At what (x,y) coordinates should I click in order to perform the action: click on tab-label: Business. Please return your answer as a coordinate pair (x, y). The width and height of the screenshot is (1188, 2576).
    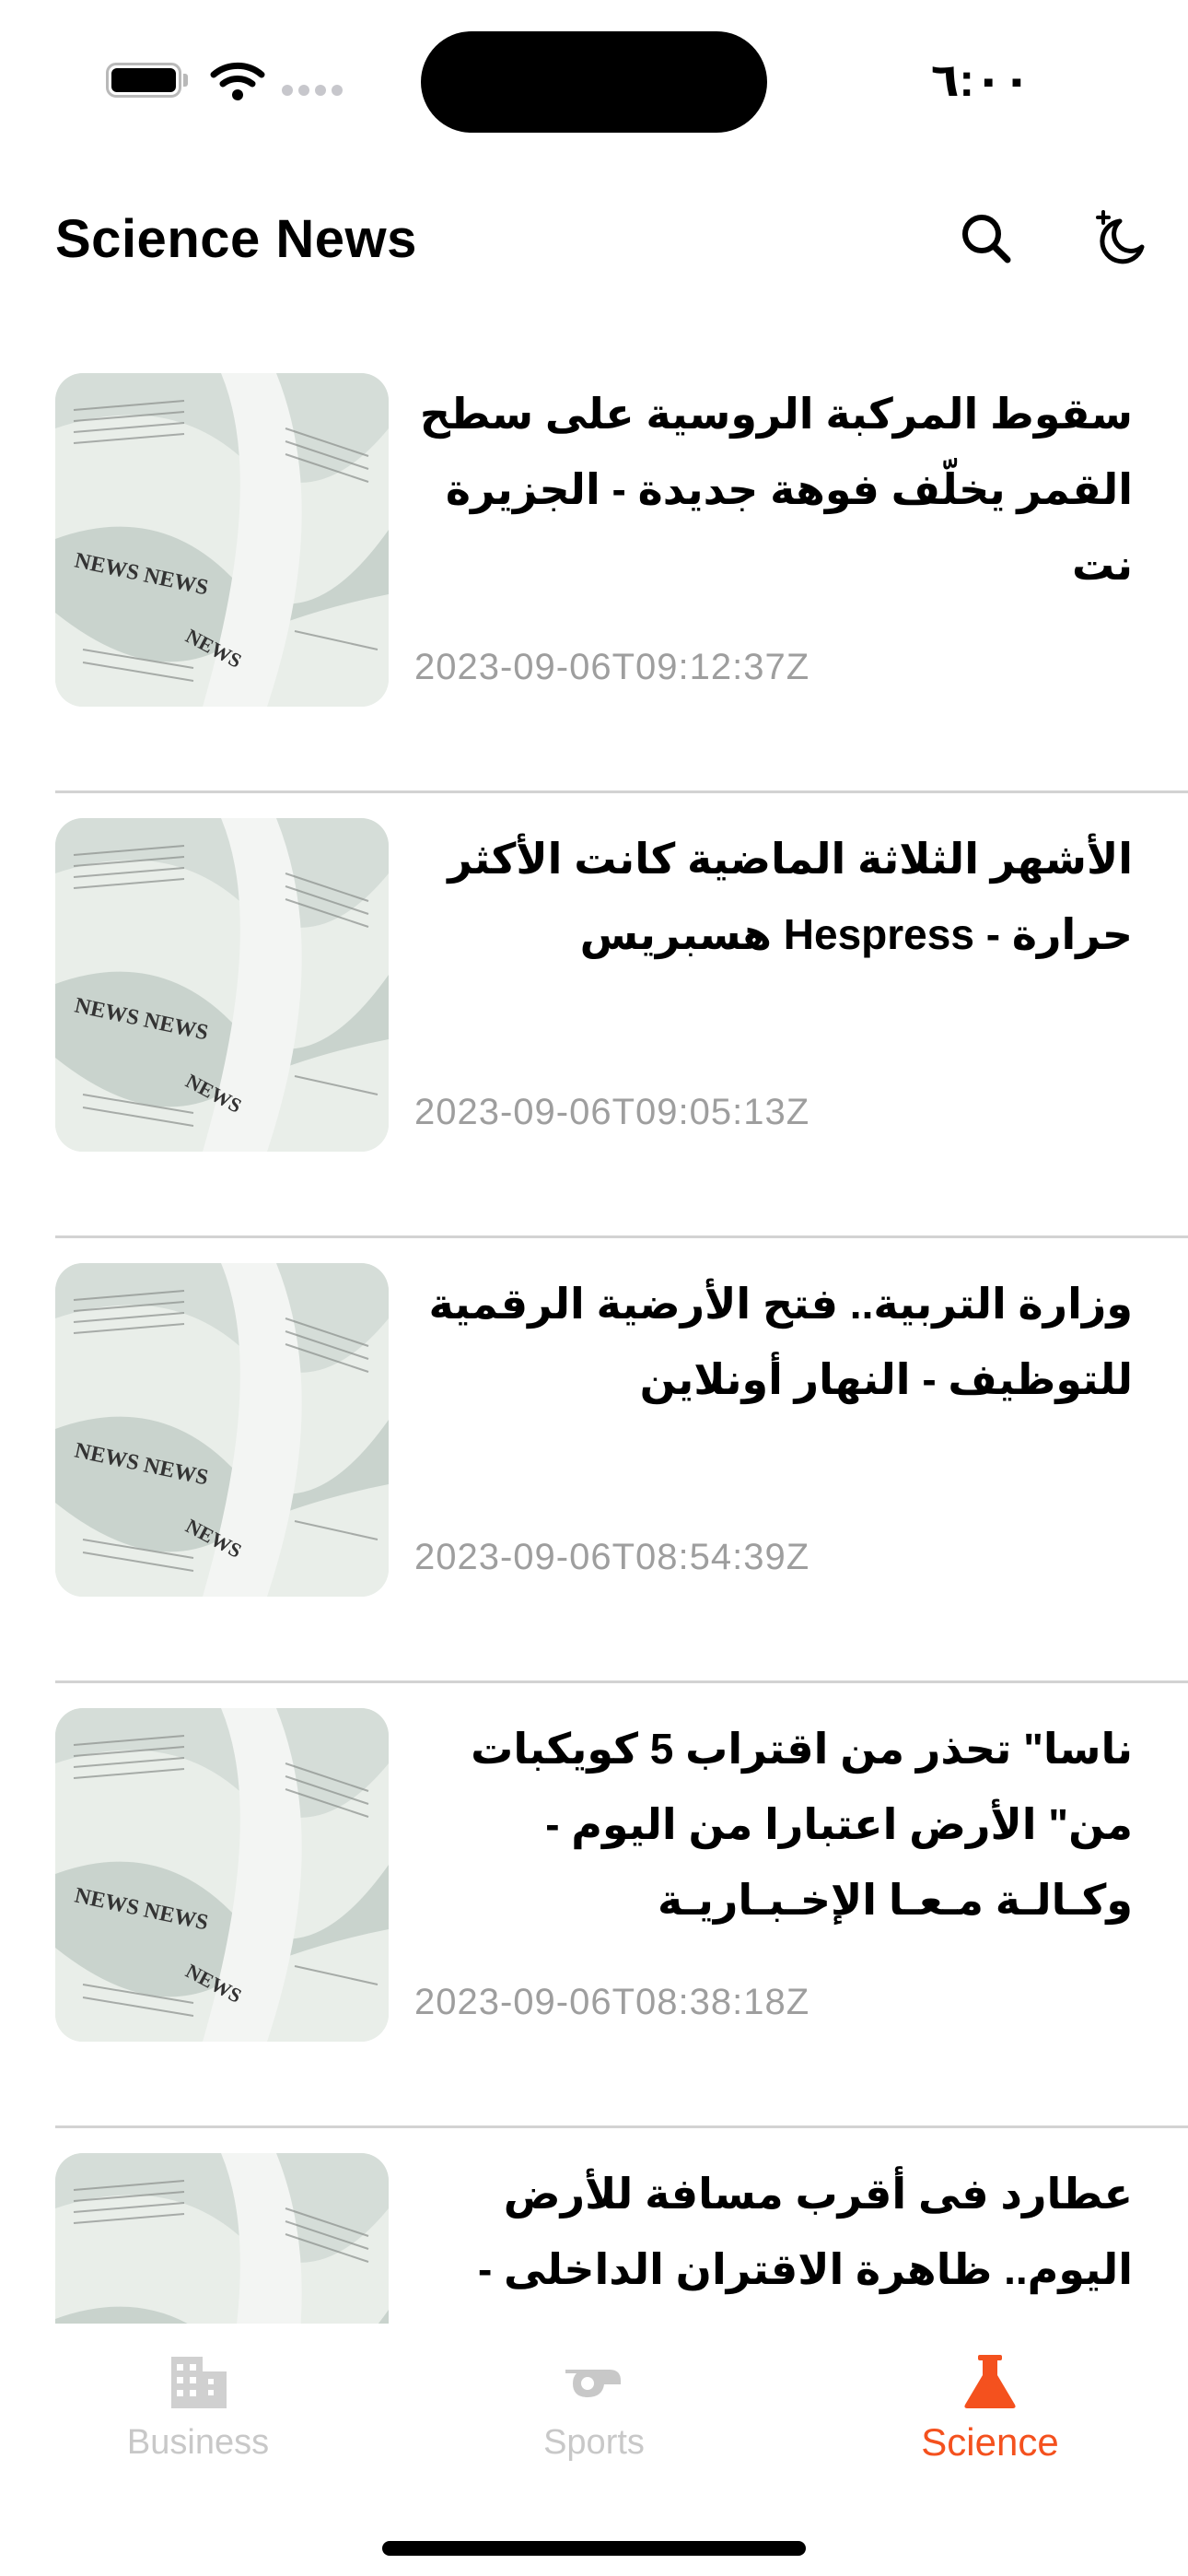
    Looking at the image, I should click on (198, 2442).